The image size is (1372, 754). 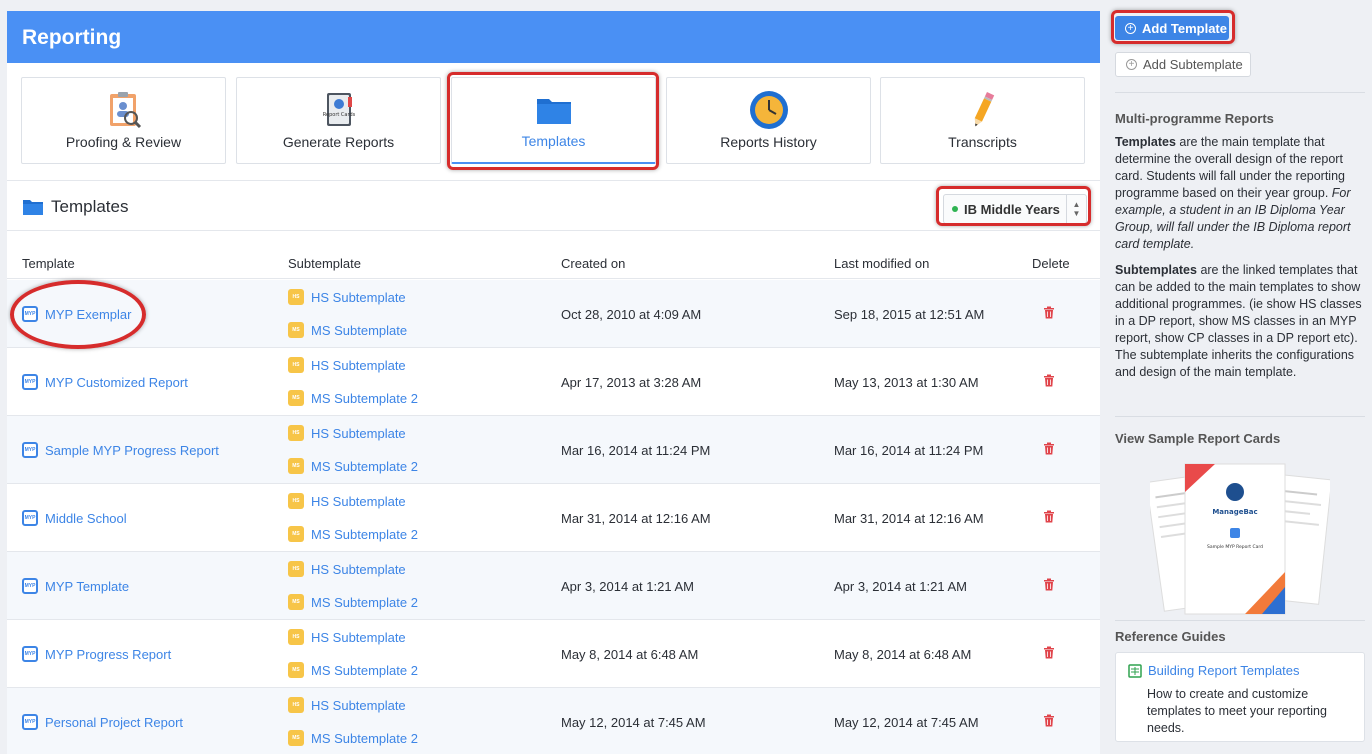 I want to click on template-name: Middle School, so click(x=86, y=518).